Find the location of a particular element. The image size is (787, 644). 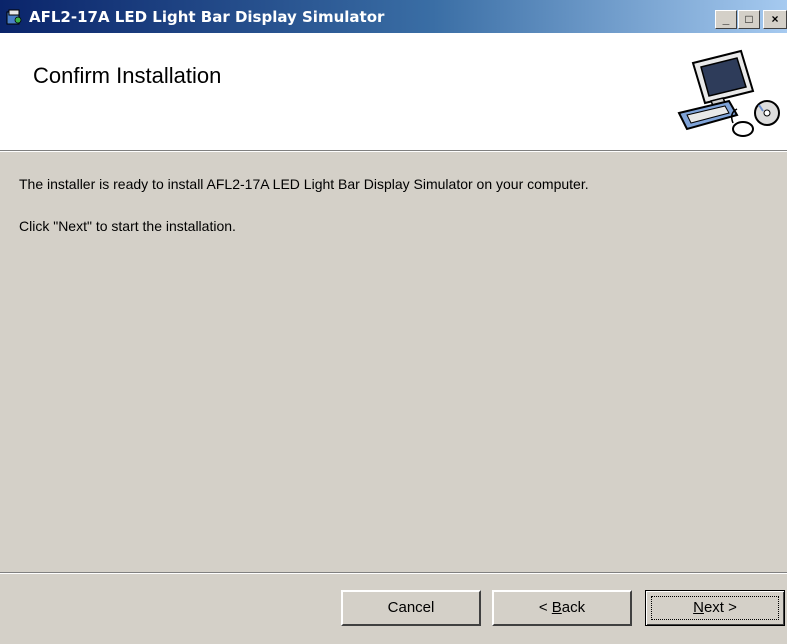

next-button: Next > is located at coordinates (715, 608).